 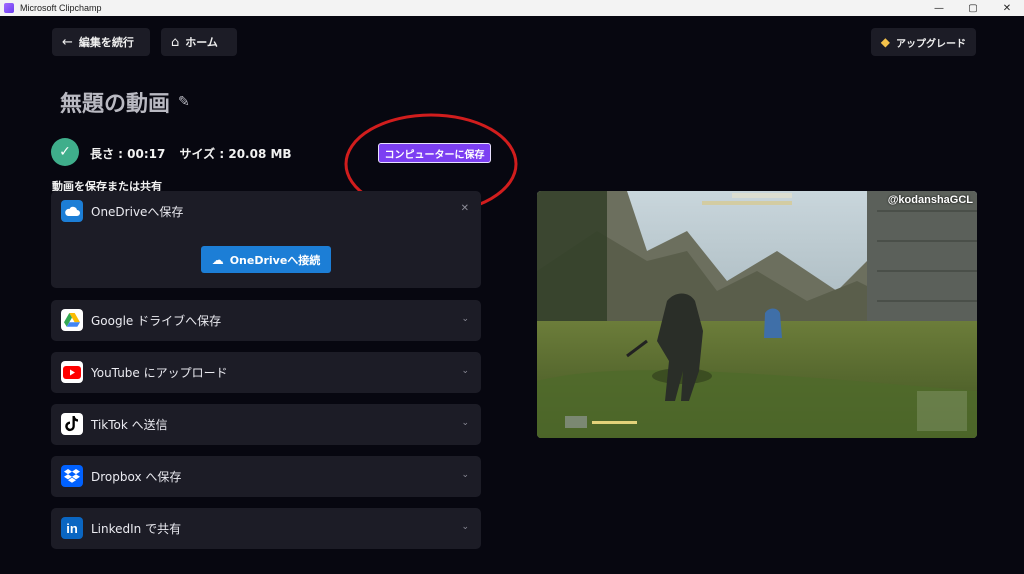 I want to click on onedrive-card-header: OneDriveへ保存 ✕, so click(x=266, y=211).